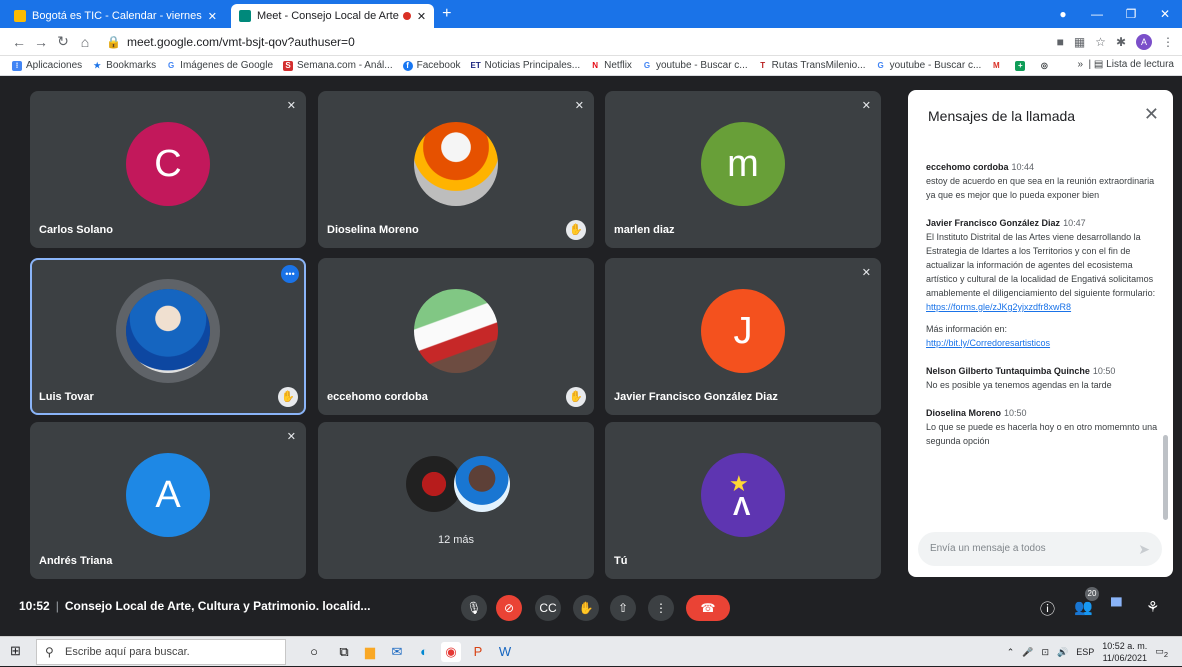 Image resolution: width=1182 pixels, height=667 pixels. What do you see at coordinates (397, 652) in the screenshot?
I see `mail-icon: ✉` at bounding box center [397, 652].